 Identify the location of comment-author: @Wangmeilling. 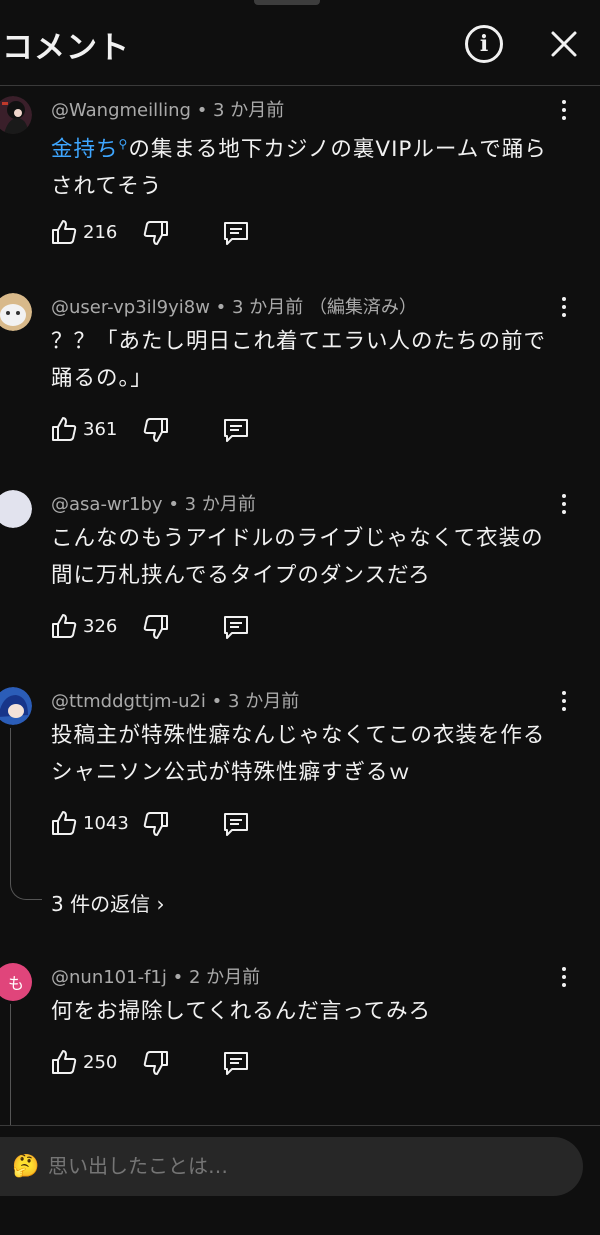
(121, 110).